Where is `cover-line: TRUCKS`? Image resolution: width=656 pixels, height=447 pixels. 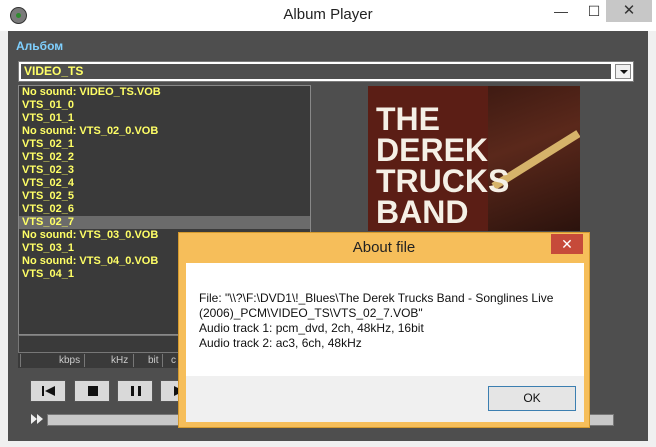 cover-line: TRUCKS is located at coordinates (443, 181).